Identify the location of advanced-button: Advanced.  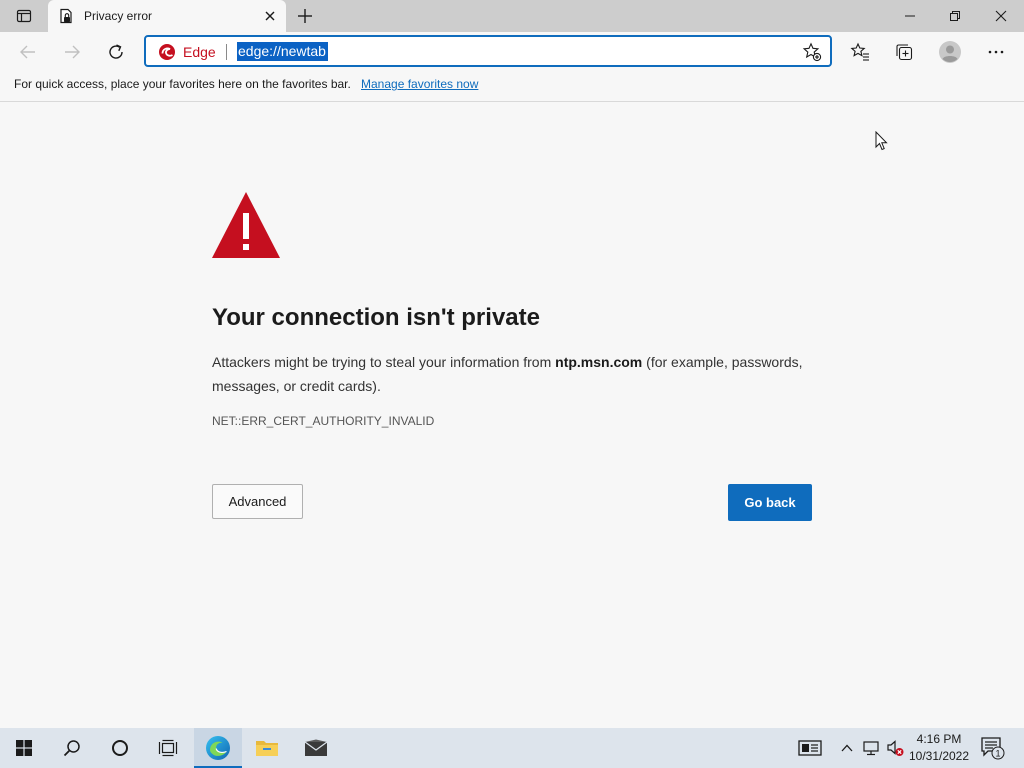
(257, 501).